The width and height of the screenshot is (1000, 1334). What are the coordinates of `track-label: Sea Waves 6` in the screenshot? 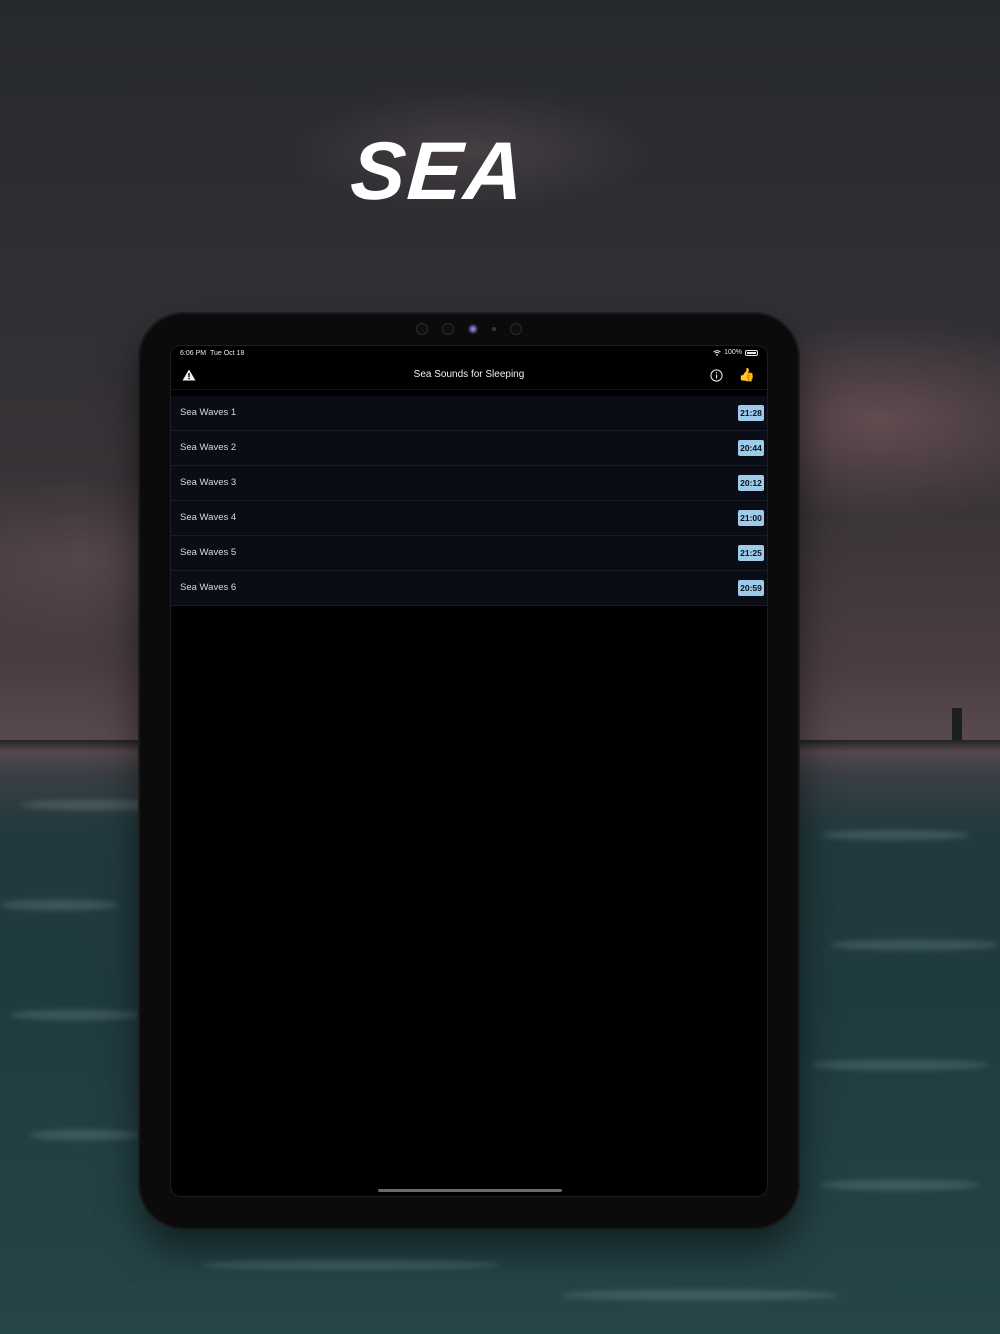 It's located at (208, 587).